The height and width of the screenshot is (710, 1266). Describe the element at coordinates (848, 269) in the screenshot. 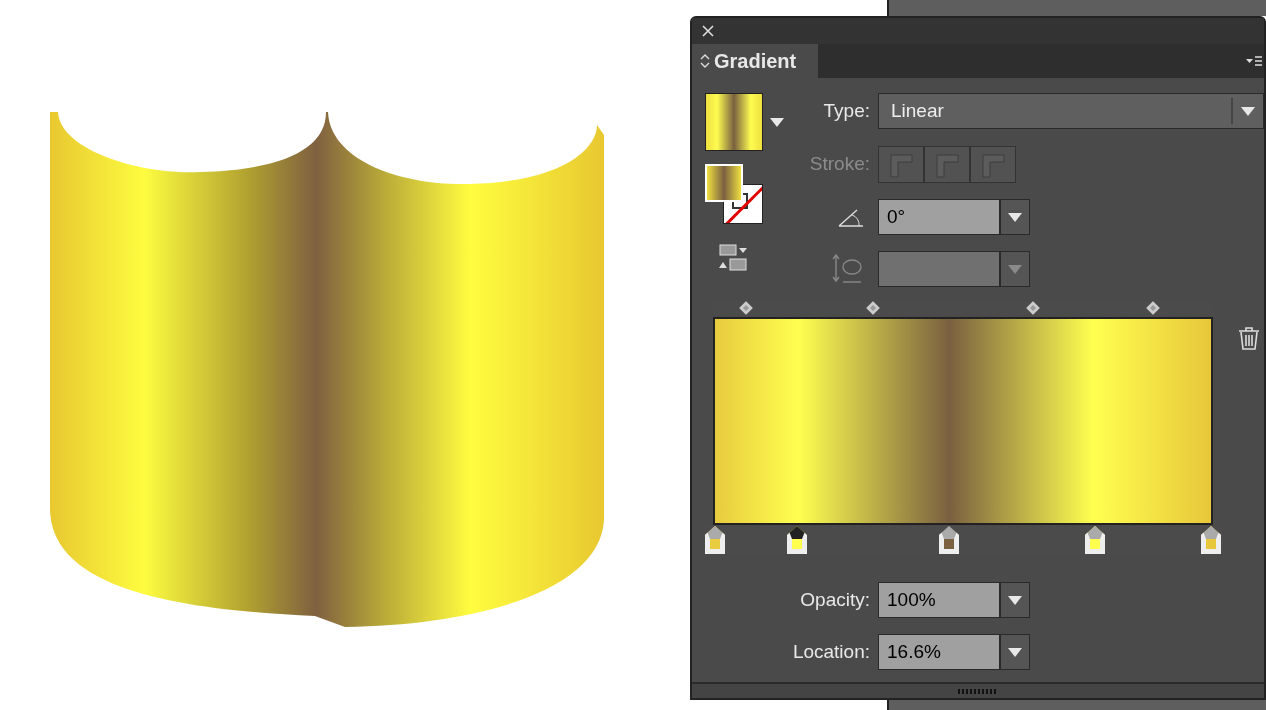

I see `aspect-ratio-icon` at that location.